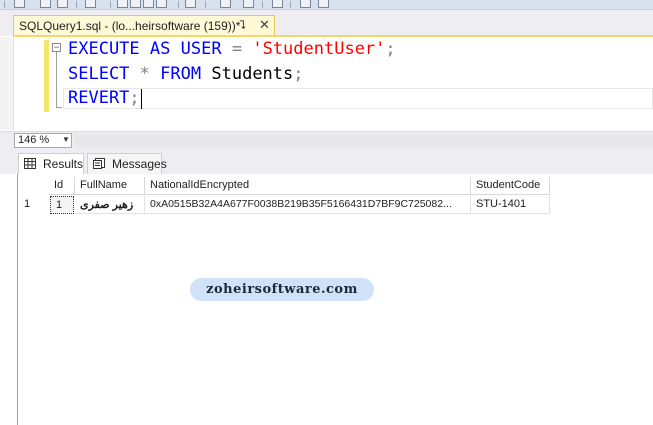  What do you see at coordinates (144, 74) in the screenshot?
I see `operator: *` at bounding box center [144, 74].